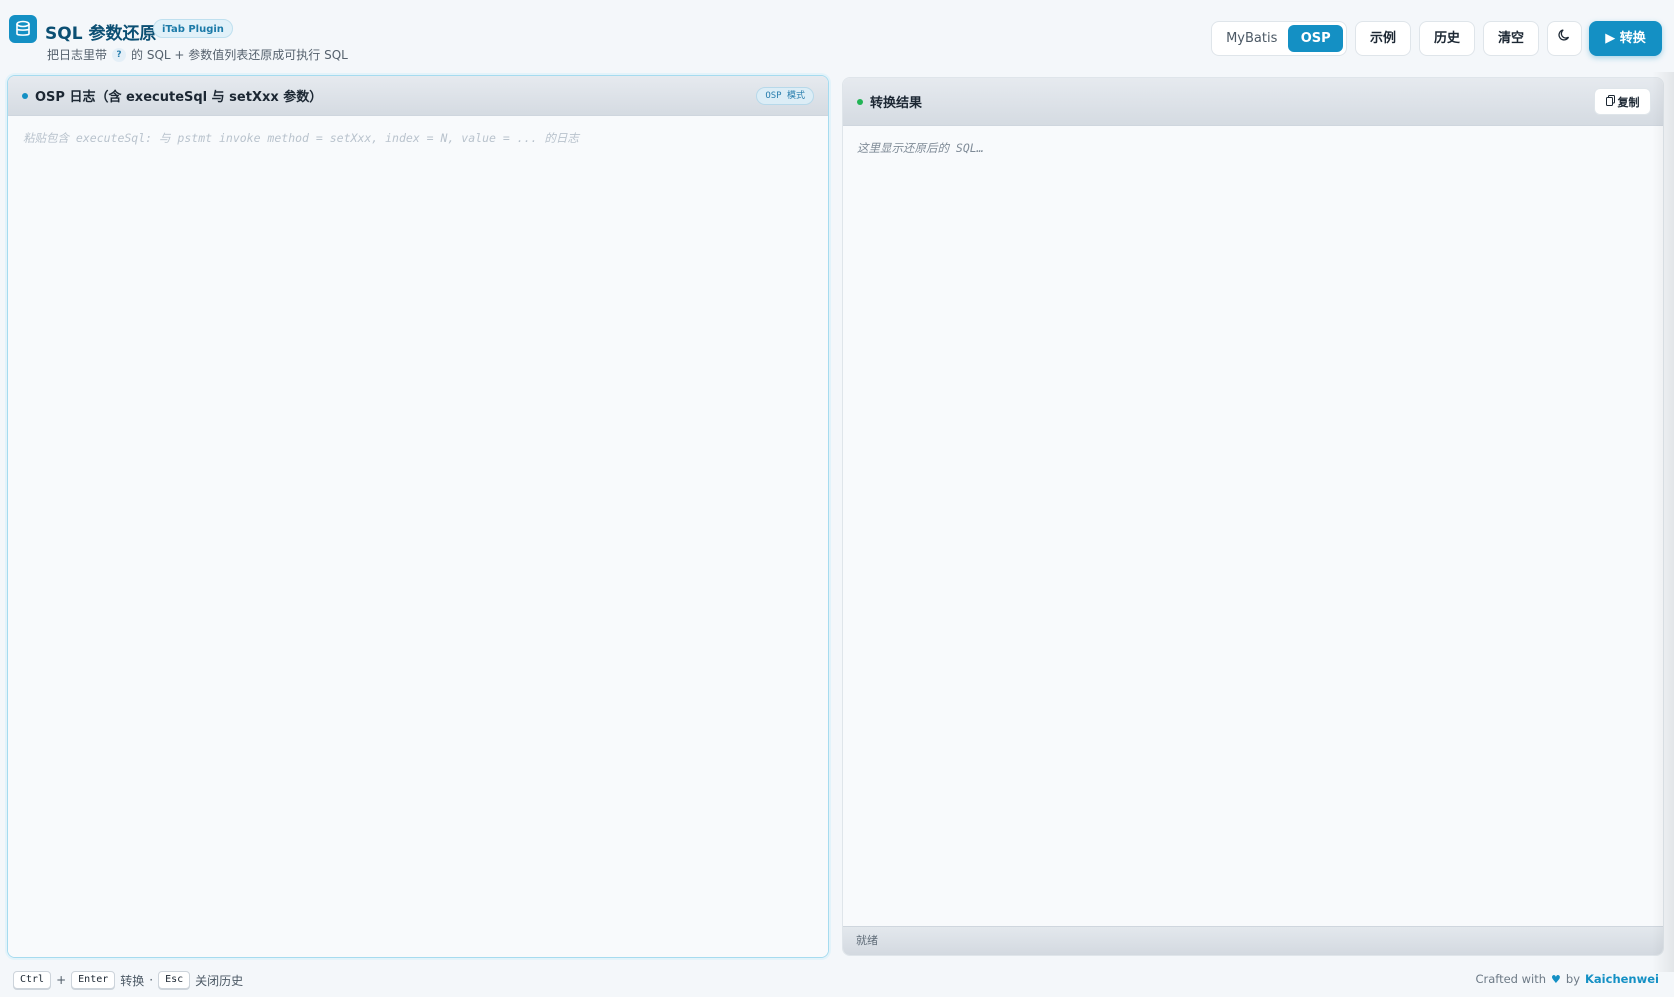 This screenshot has height=997, width=1674. I want to click on mode-mybatis-button: MyBatis, so click(1251, 38).